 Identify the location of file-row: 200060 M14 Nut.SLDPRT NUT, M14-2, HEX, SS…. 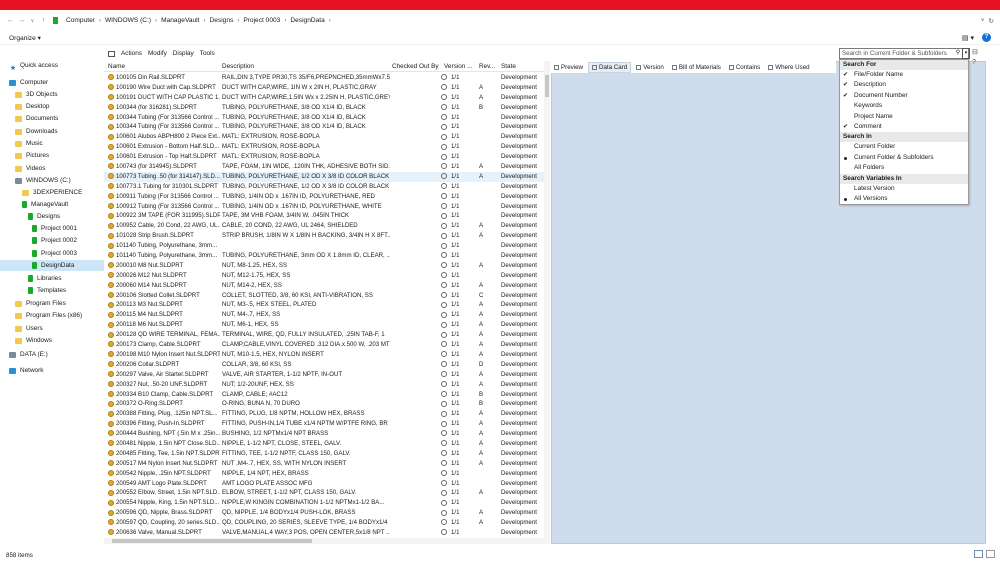
(324, 286).